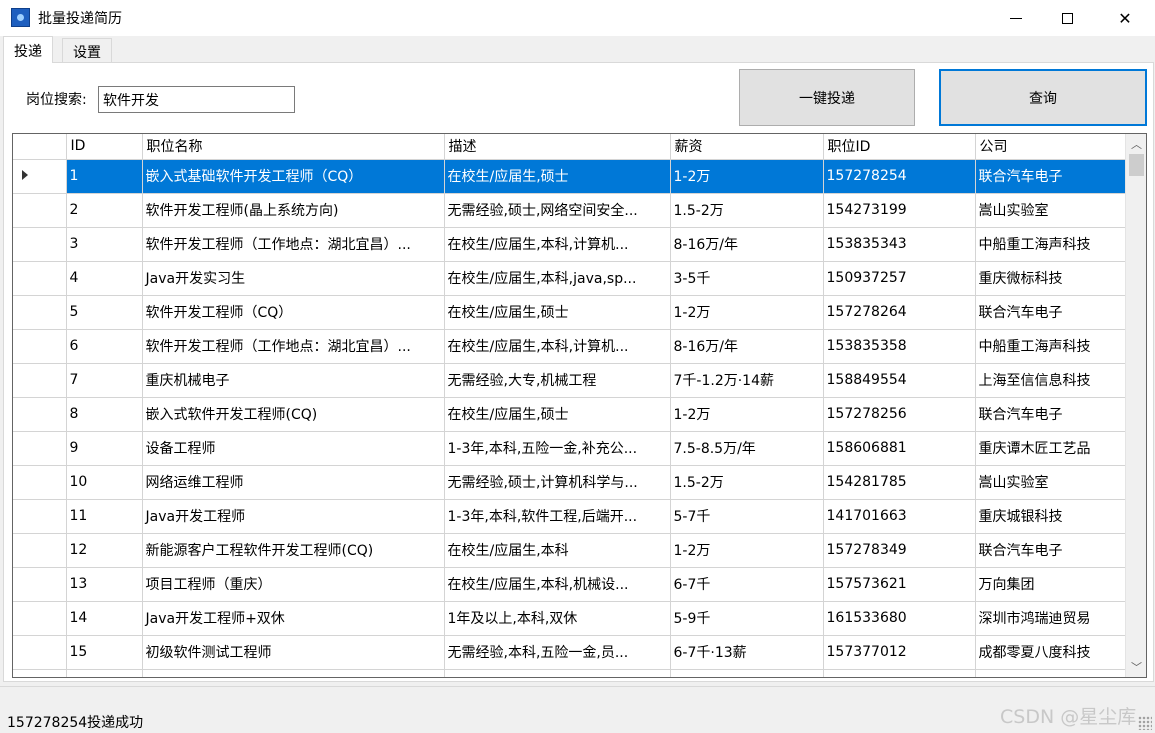 This screenshot has height=733, width=1155. What do you see at coordinates (104, 550) in the screenshot?
I see `cell-id: 12` at bounding box center [104, 550].